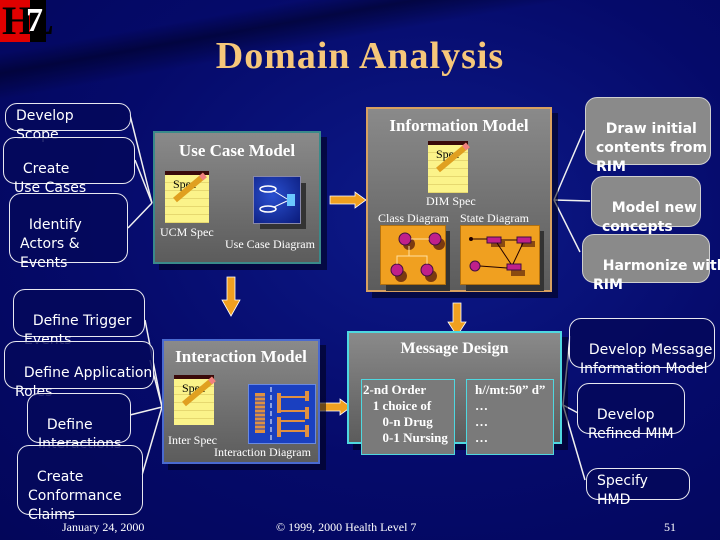 The image size is (720, 540). Describe the element at coordinates (241, 356) in the screenshot. I see `panel-title: Interaction Model` at that location.